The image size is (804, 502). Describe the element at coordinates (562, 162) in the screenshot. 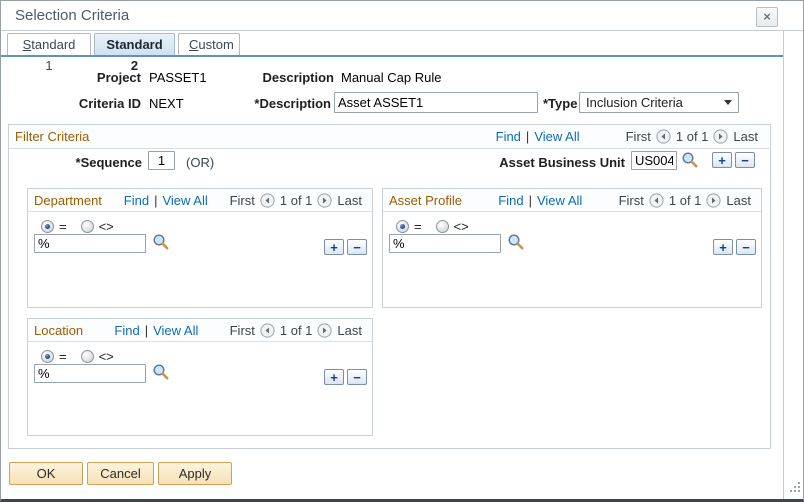

I see `asset-business-unit-label: Asset Business Unit` at that location.